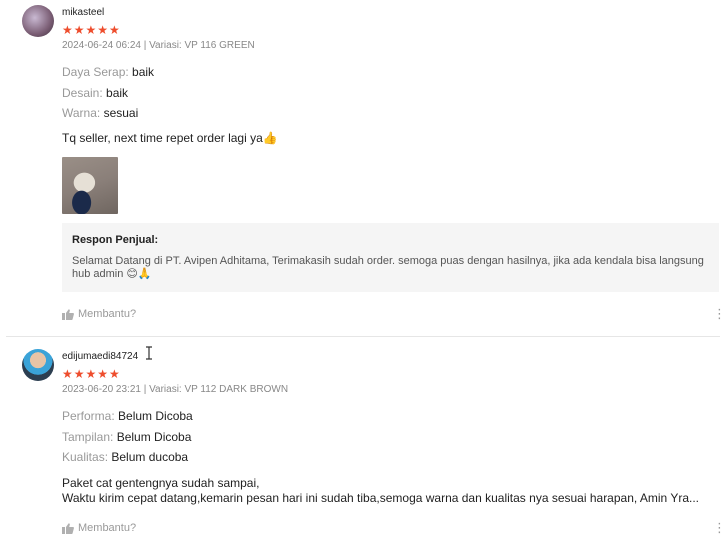 This screenshot has width=726, height=550. I want to click on review-attribute: Tampilan: Belum Dicoba, so click(126, 437).